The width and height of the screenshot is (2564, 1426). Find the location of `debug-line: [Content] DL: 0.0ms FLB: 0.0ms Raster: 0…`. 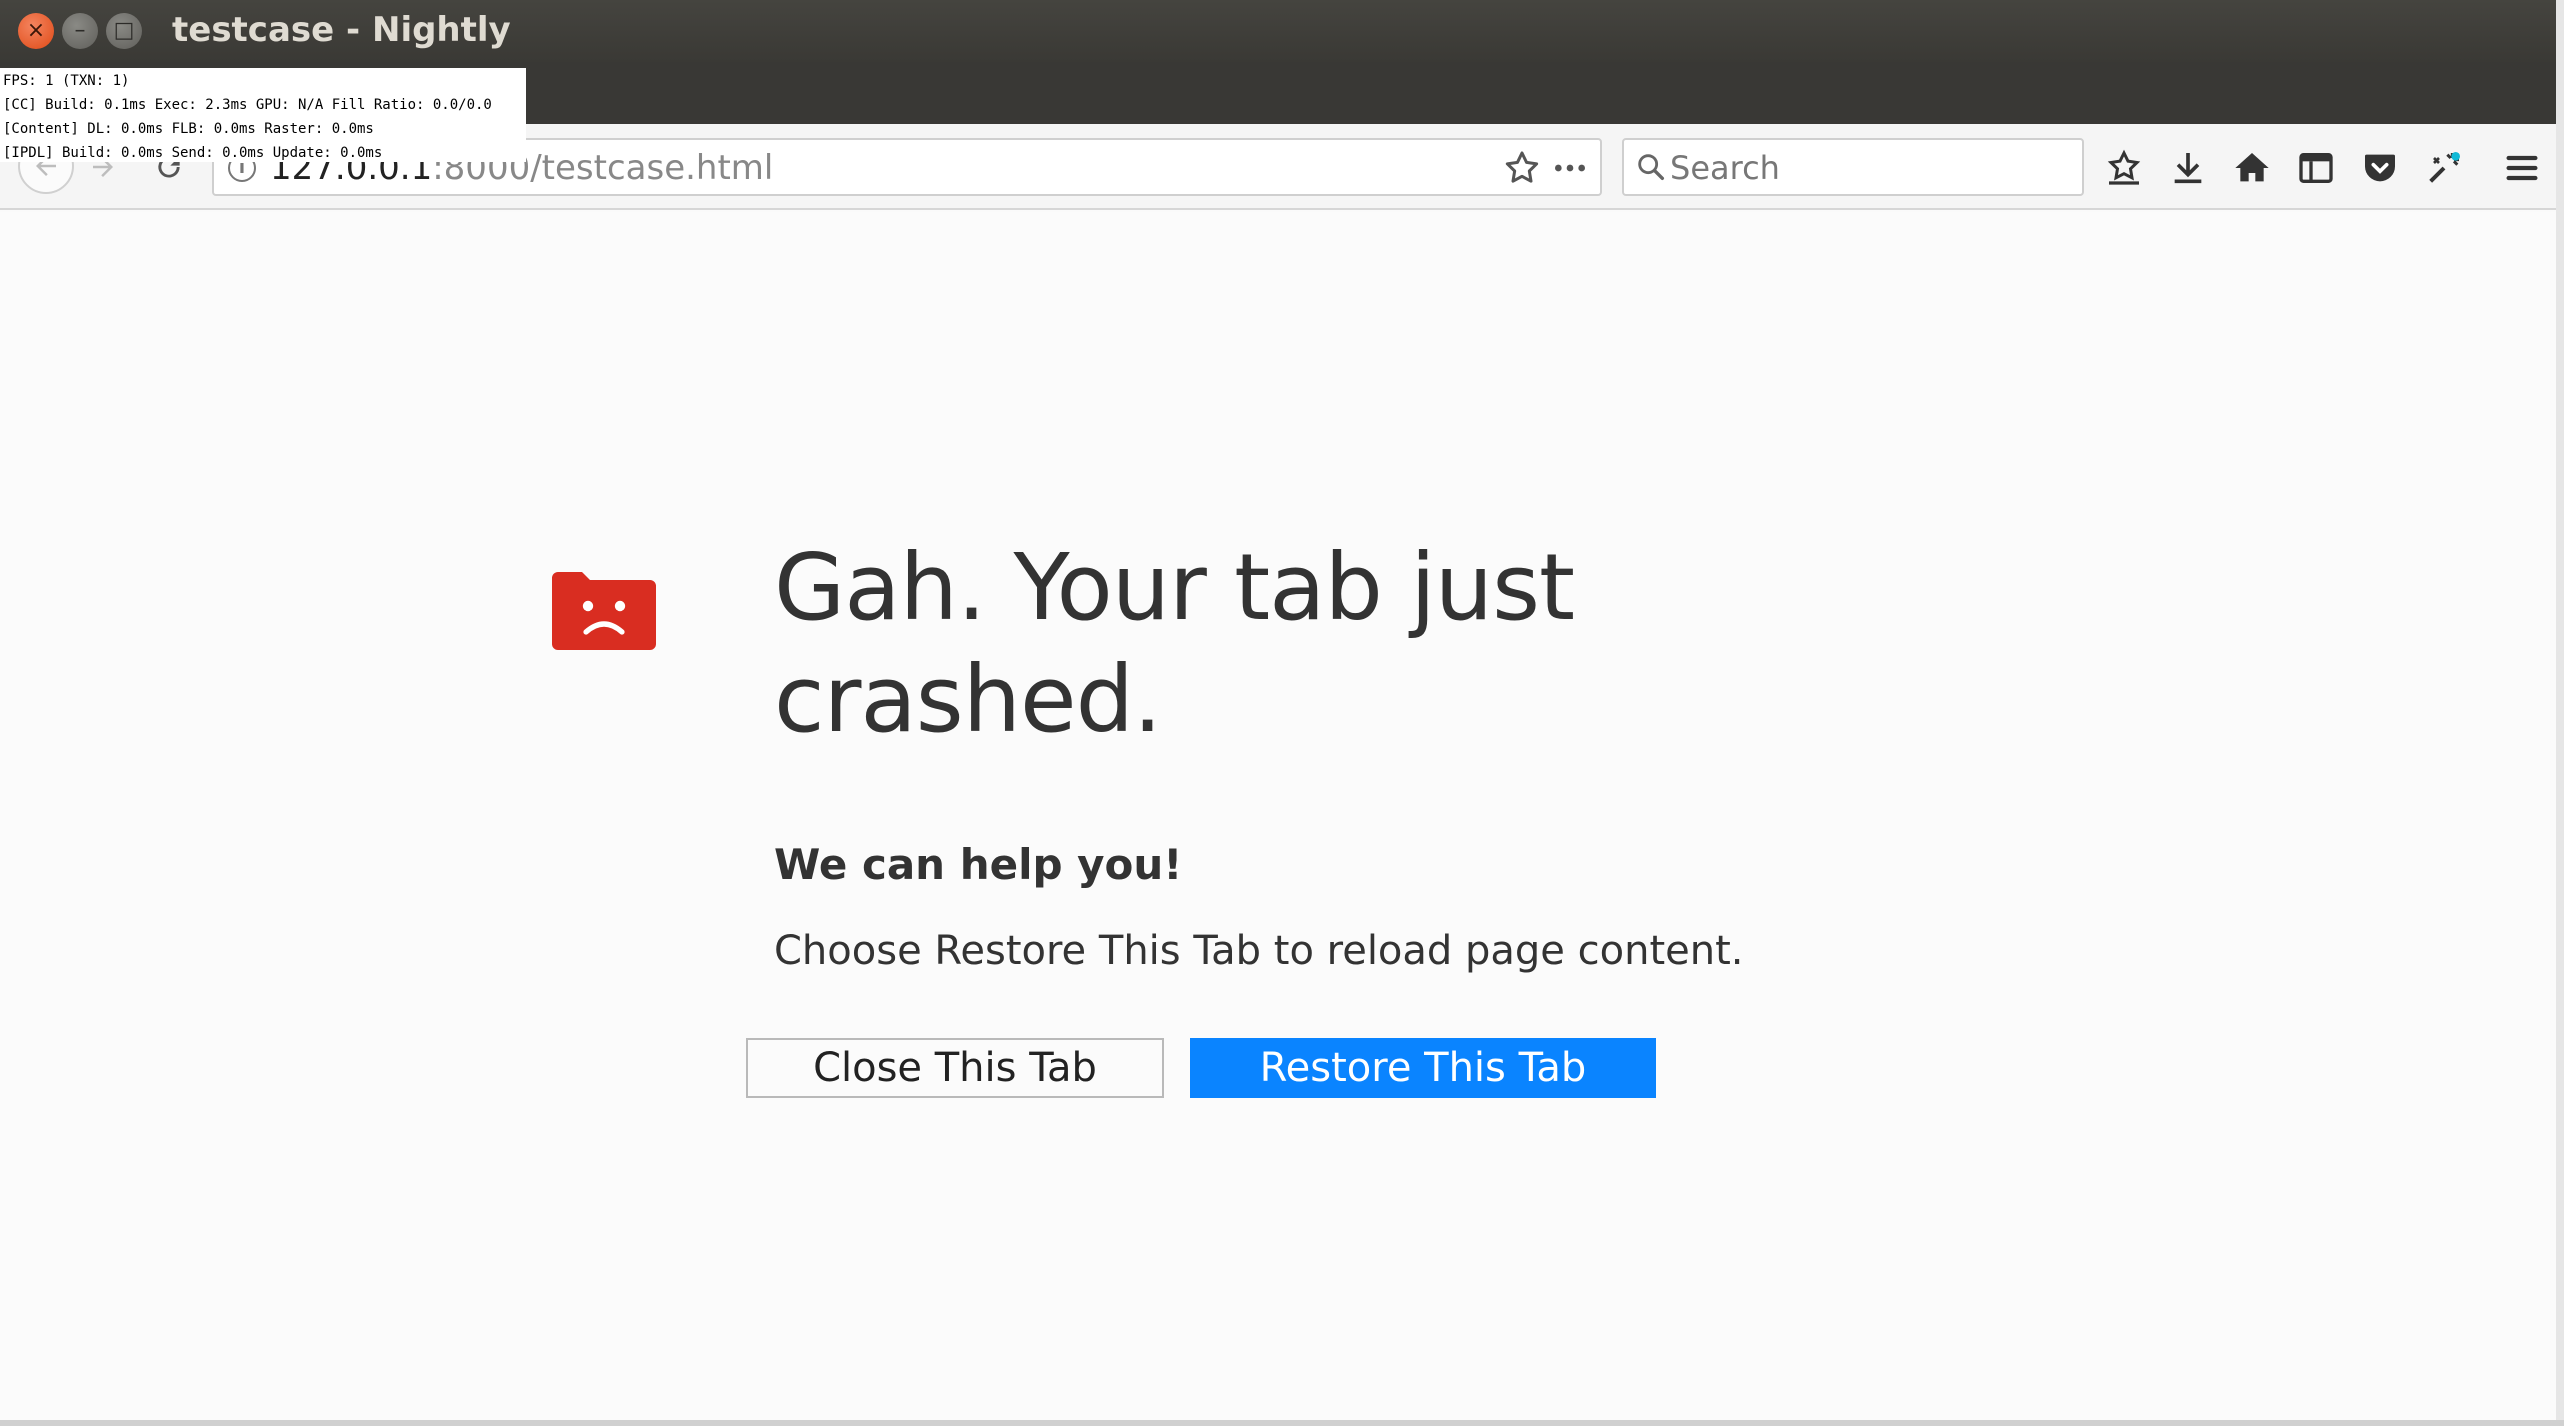

debug-line: [Content] DL: 0.0ms FLB: 0.0ms Raster: 0… is located at coordinates (188, 129).